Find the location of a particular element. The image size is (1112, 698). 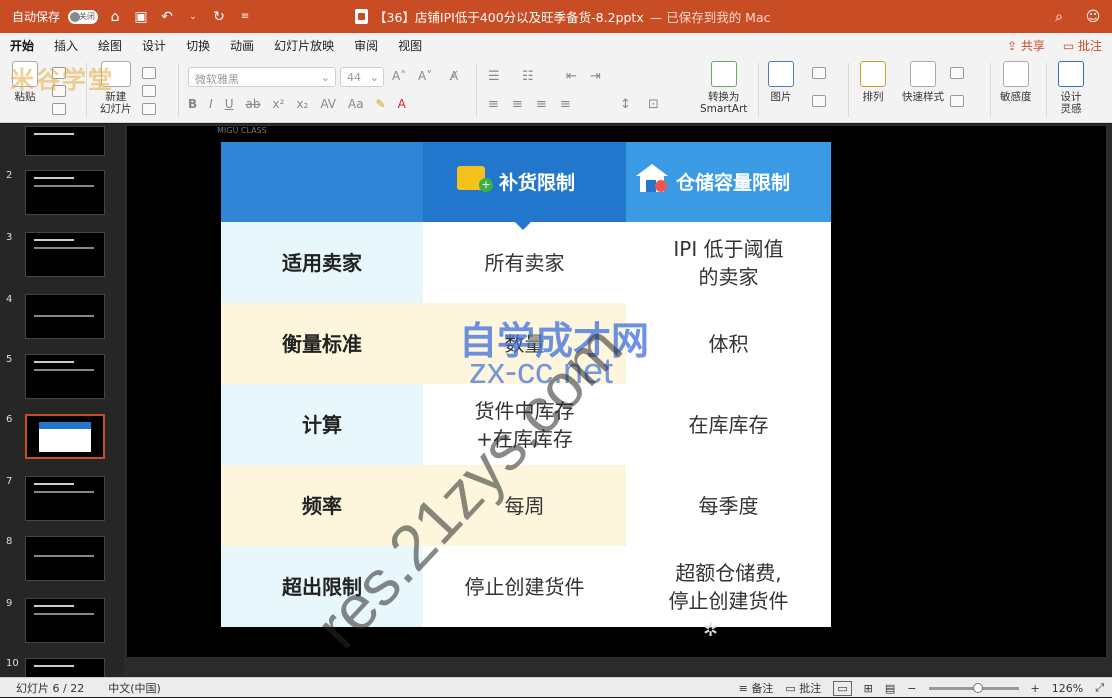

format-painter-icon is located at coordinates (59, 109).